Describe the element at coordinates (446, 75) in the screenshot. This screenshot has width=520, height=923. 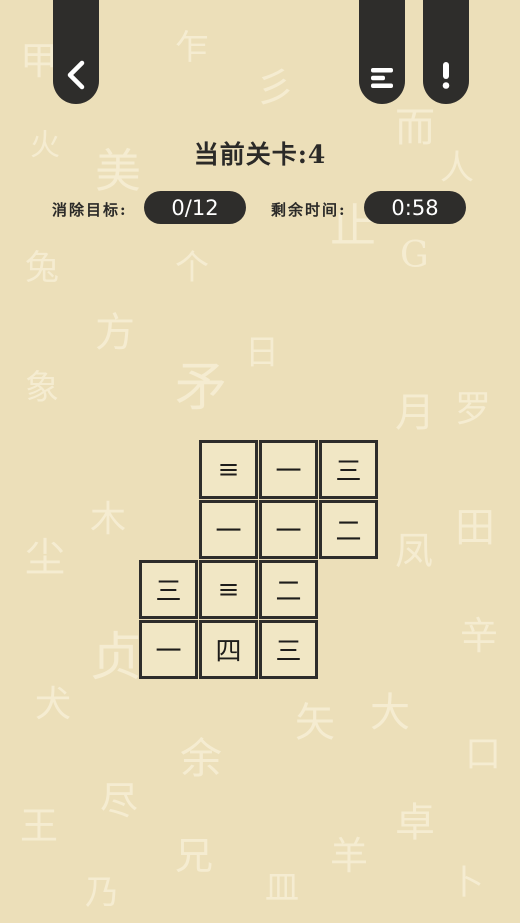
I see `exclamation-icon` at that location.